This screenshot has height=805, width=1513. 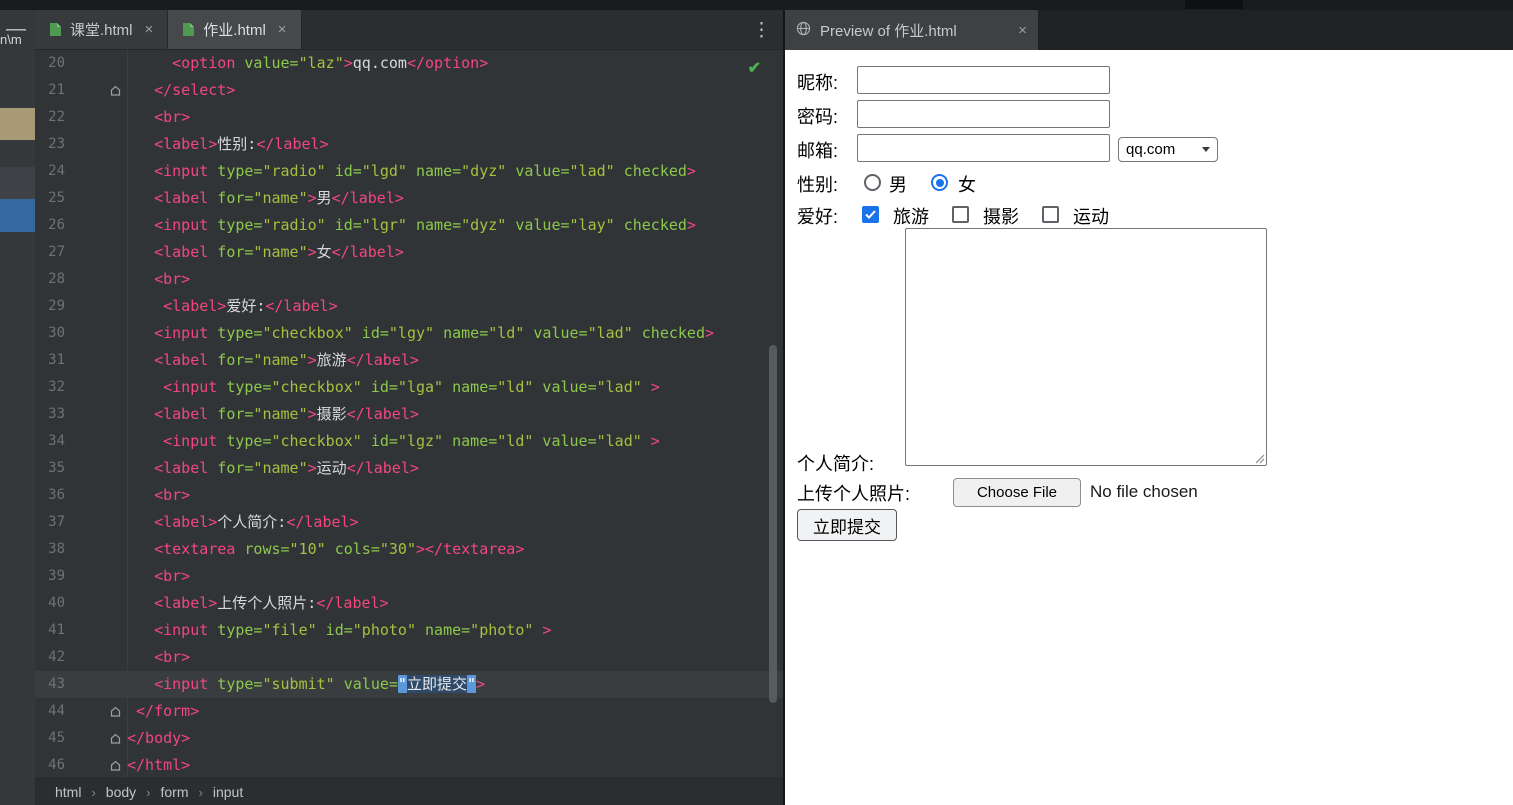 What do you see at coordinates (409, 657) in the screenshot?
I see `code-line: 42 <br>` at bounding box center [409, 657].